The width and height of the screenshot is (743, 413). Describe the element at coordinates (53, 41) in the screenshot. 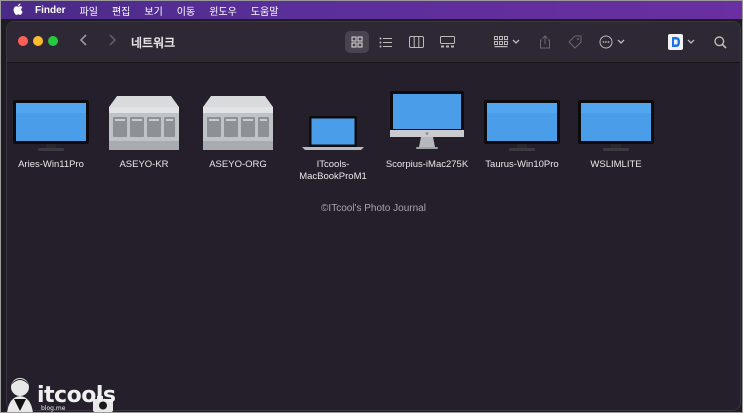

I see `zoom-button` at that location.